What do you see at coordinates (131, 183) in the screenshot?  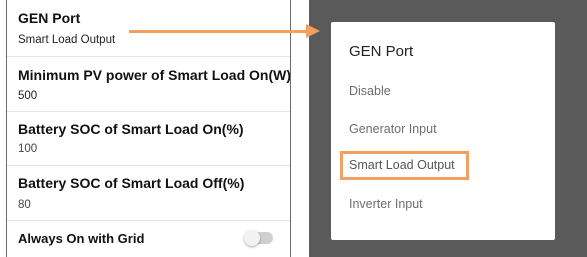 I see `battery-soc-off-title: Battery SOC of Smart Load Off(%)` at bounding box center [131, 183].